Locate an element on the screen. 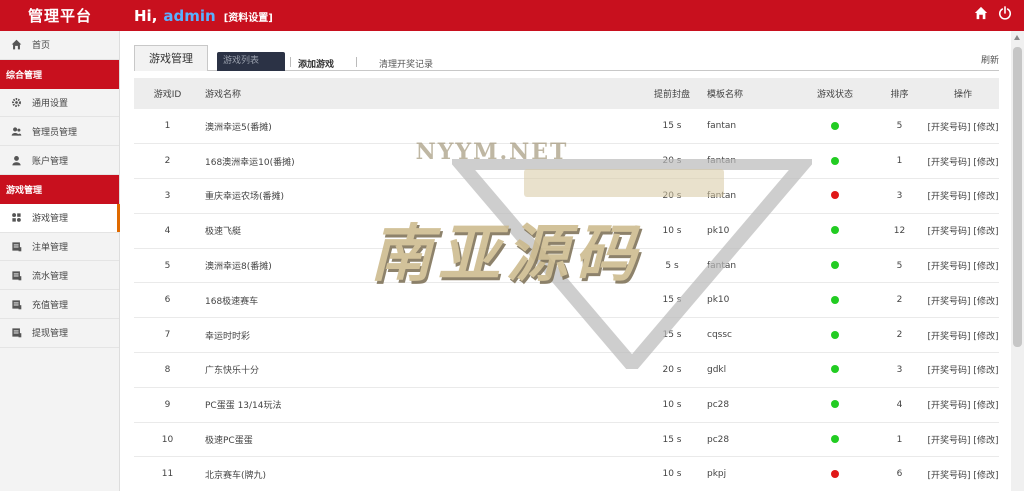 The image size is (1024, 491). close-early-cell: 20 s is located at coordinates (672, 161).